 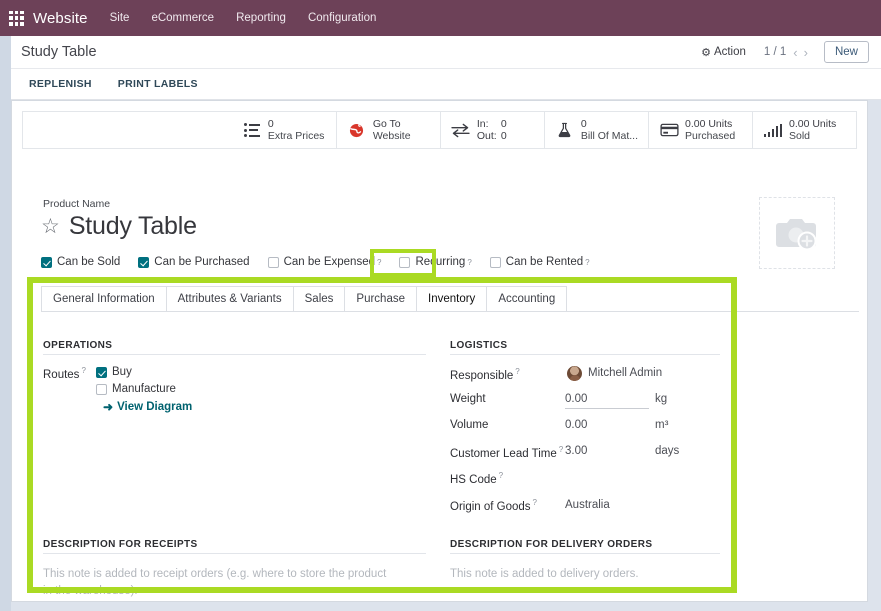 I want to click on stat-in-value: 0, so click(x=503, y=123).